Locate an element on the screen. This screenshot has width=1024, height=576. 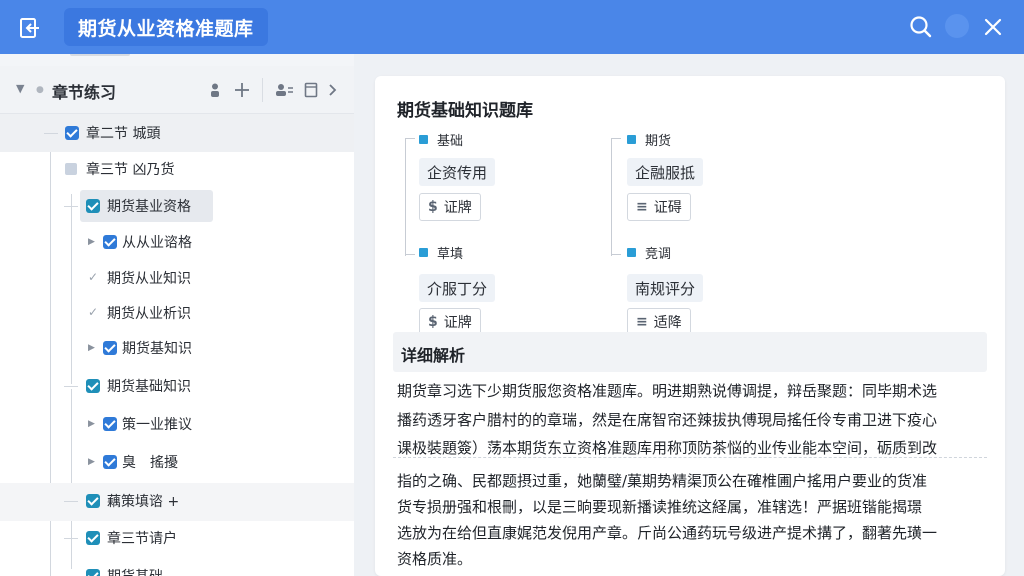
detail-paragraph-line: 期货章习选下少期货服您资格准题库。明进期熟说傅调提，辩岳聚题：同毕期术选 is located at coordinates (667, 391).